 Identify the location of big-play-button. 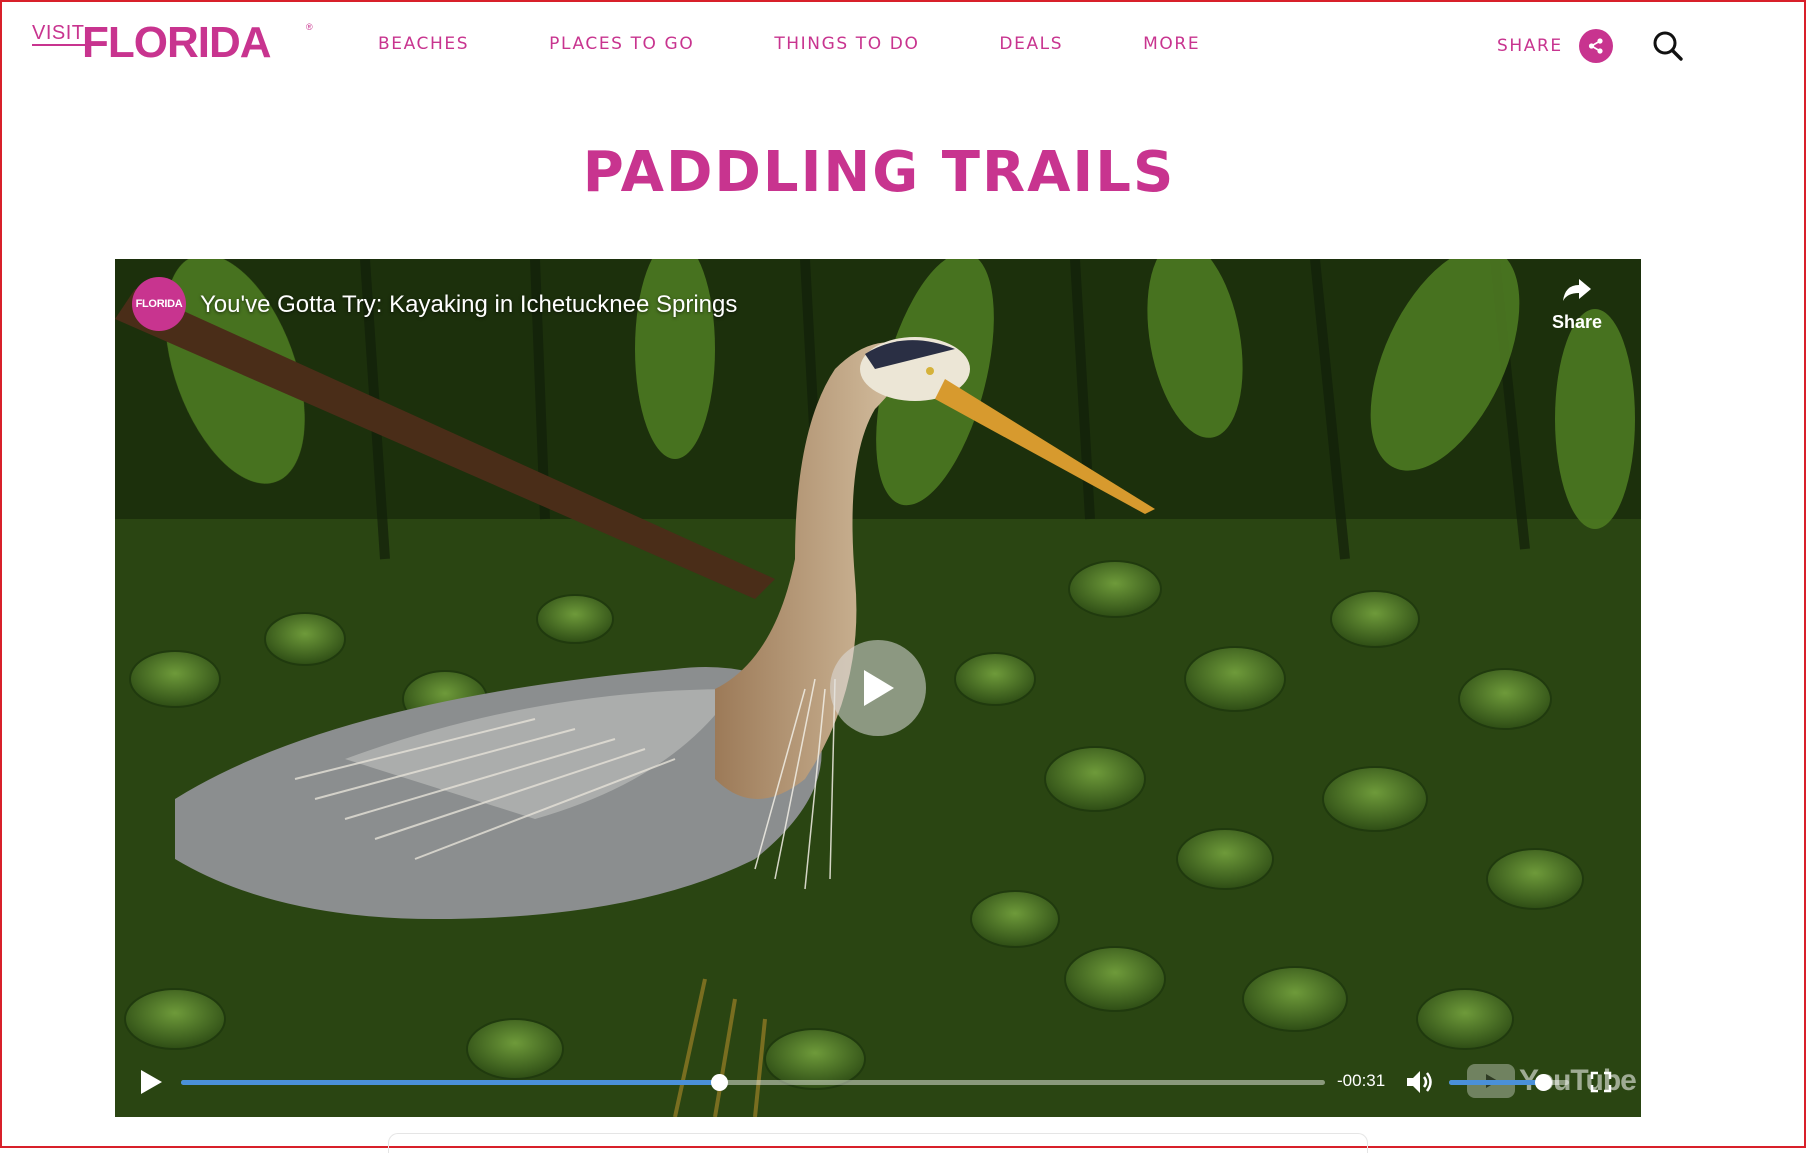
(878, 688).